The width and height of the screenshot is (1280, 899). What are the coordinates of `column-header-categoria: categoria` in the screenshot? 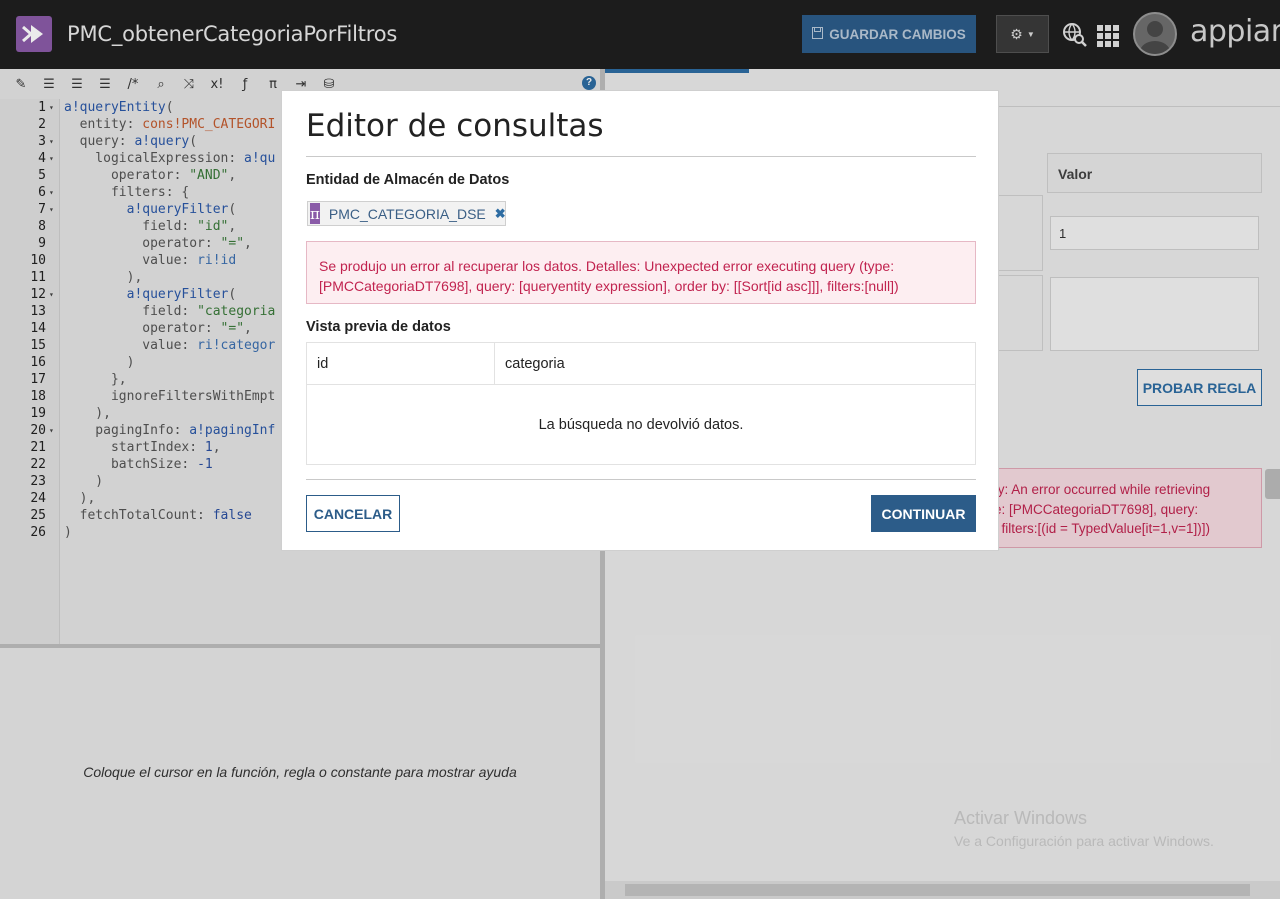 It's located at (735, 364).